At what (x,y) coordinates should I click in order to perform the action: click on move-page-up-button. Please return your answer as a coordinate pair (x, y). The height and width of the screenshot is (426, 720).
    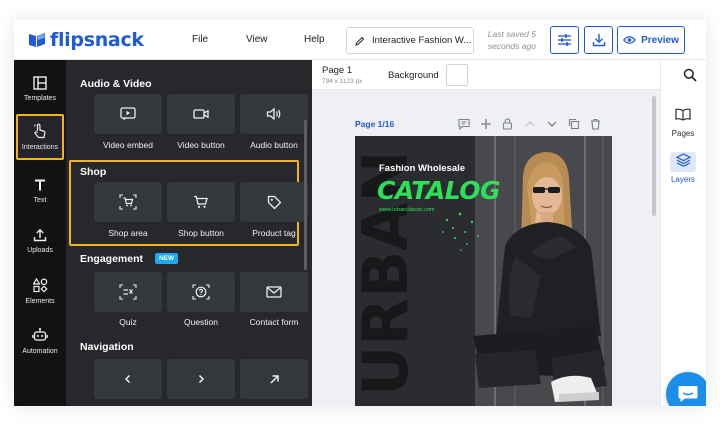
    Looking at the image, I should click on (529, 123).